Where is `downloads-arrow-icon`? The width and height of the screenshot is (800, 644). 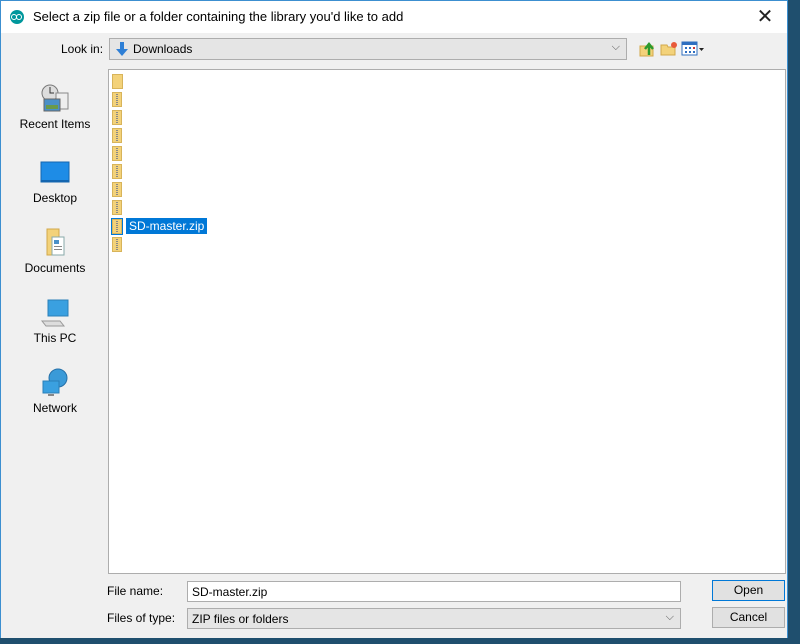
downloads-arrow-icon is located at coordinates (122, 49).